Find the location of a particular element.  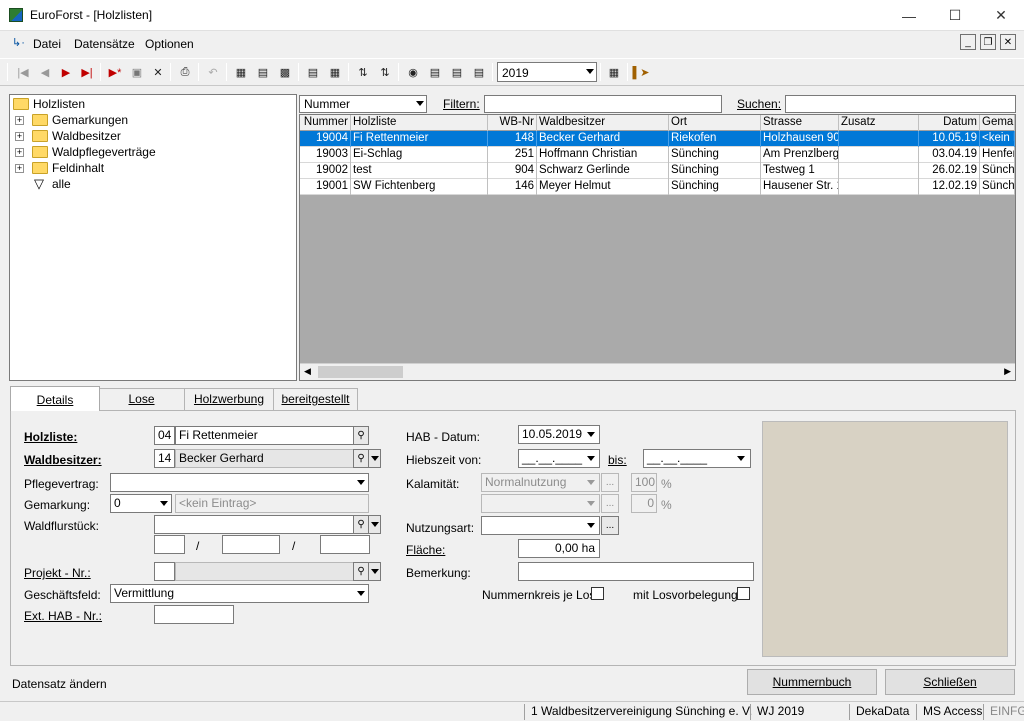

column-header: Strasse is located at coordinates (800, 123).